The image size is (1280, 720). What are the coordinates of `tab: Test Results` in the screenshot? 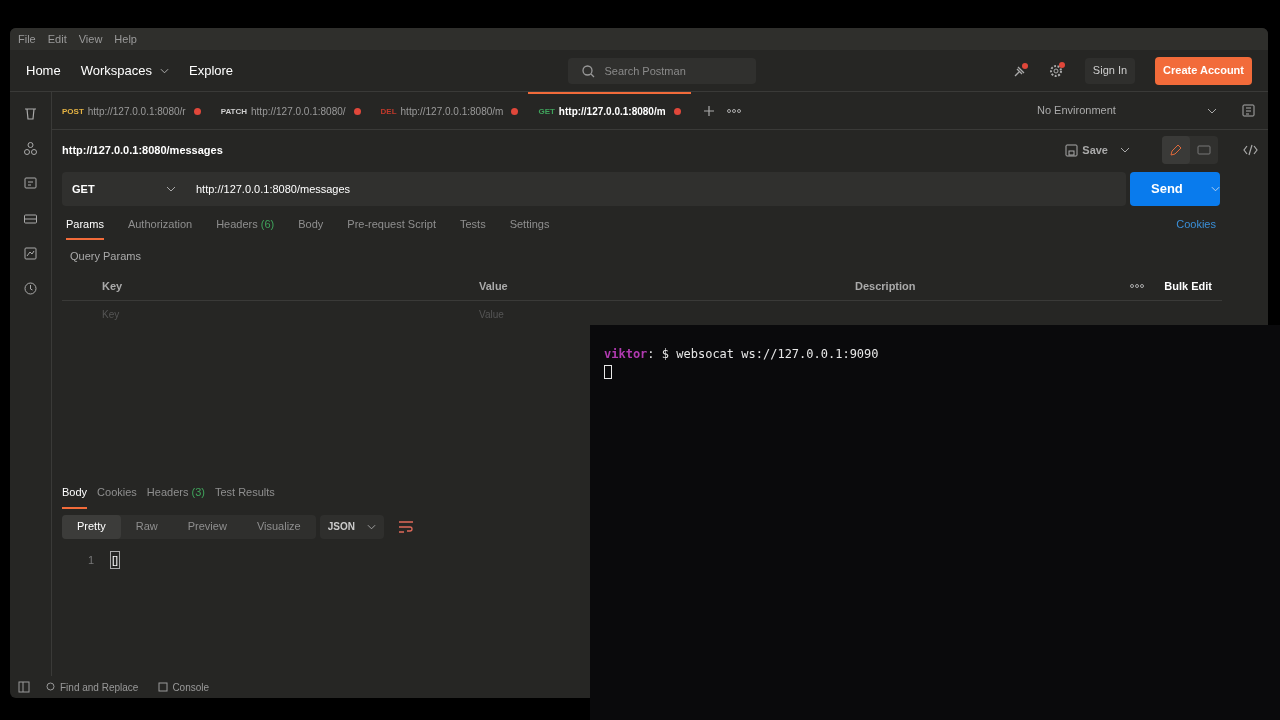 It's located at (244, 496).